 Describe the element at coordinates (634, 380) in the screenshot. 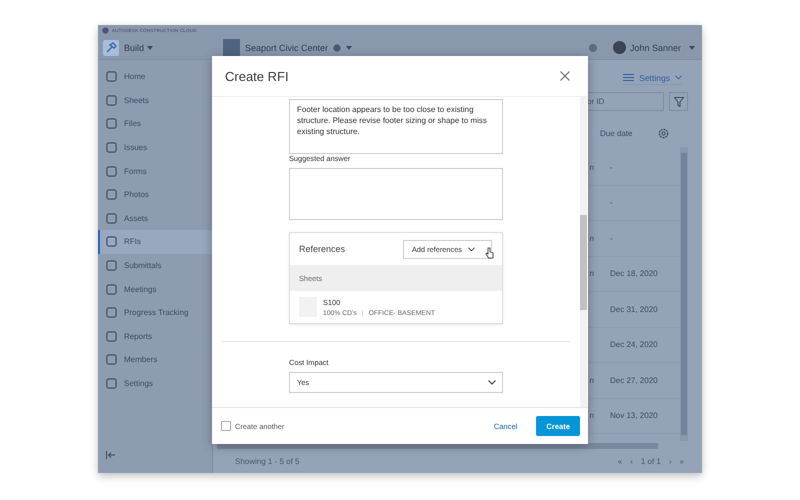

I see `table-cell-text: Dec 27, 2020` at that location.